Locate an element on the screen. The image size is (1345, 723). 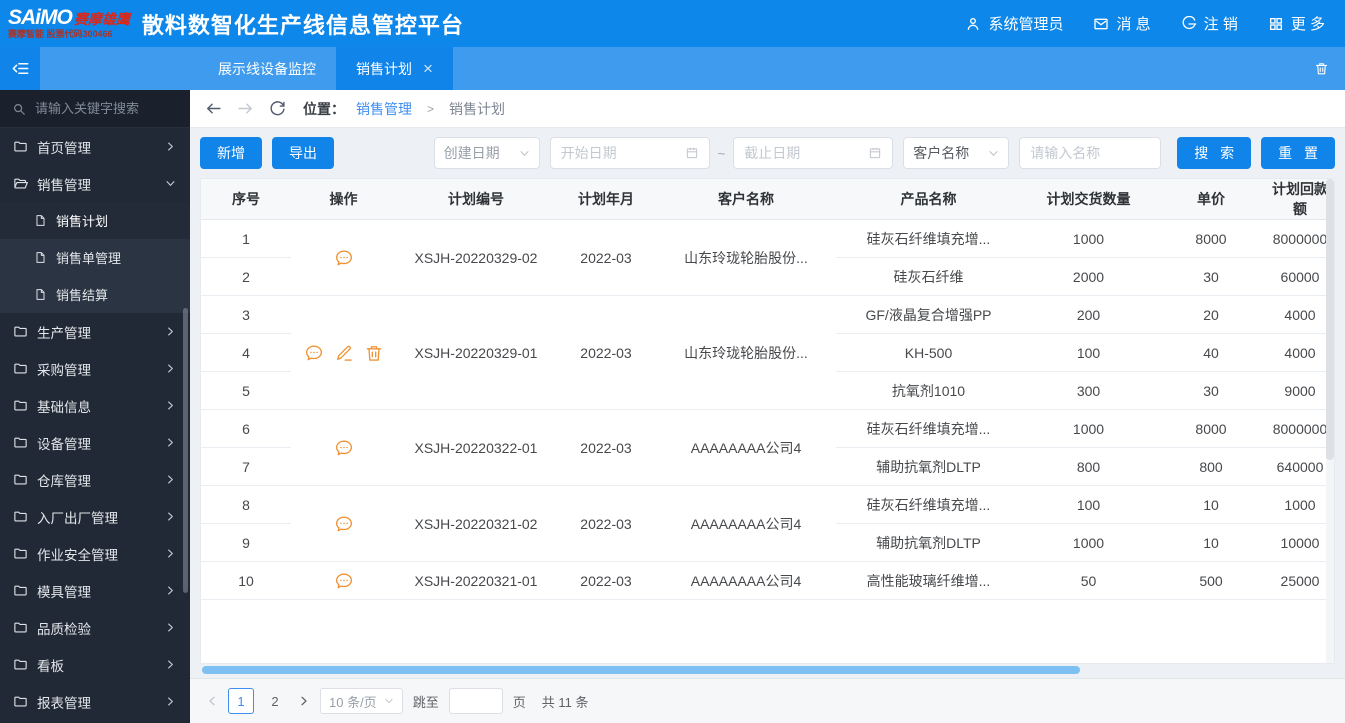
delete-icon is located at coordinates (374, 353).